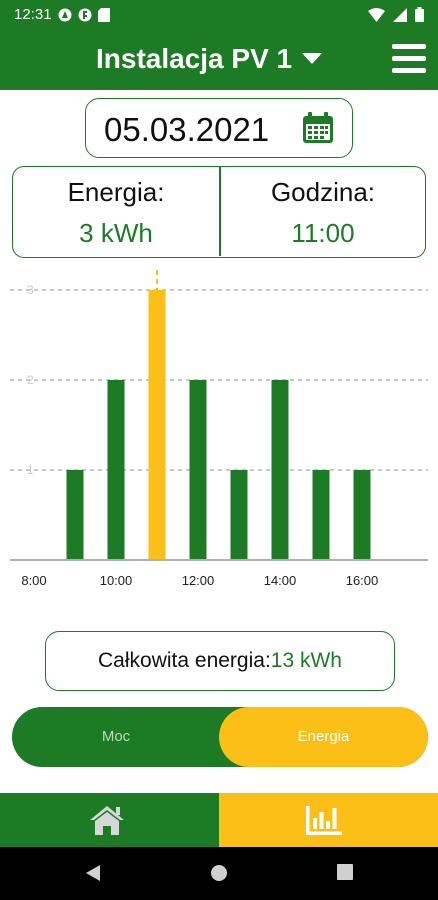  I want to click on total-energy-box: Całkowita energia:13 kWh, so click(220, 661).